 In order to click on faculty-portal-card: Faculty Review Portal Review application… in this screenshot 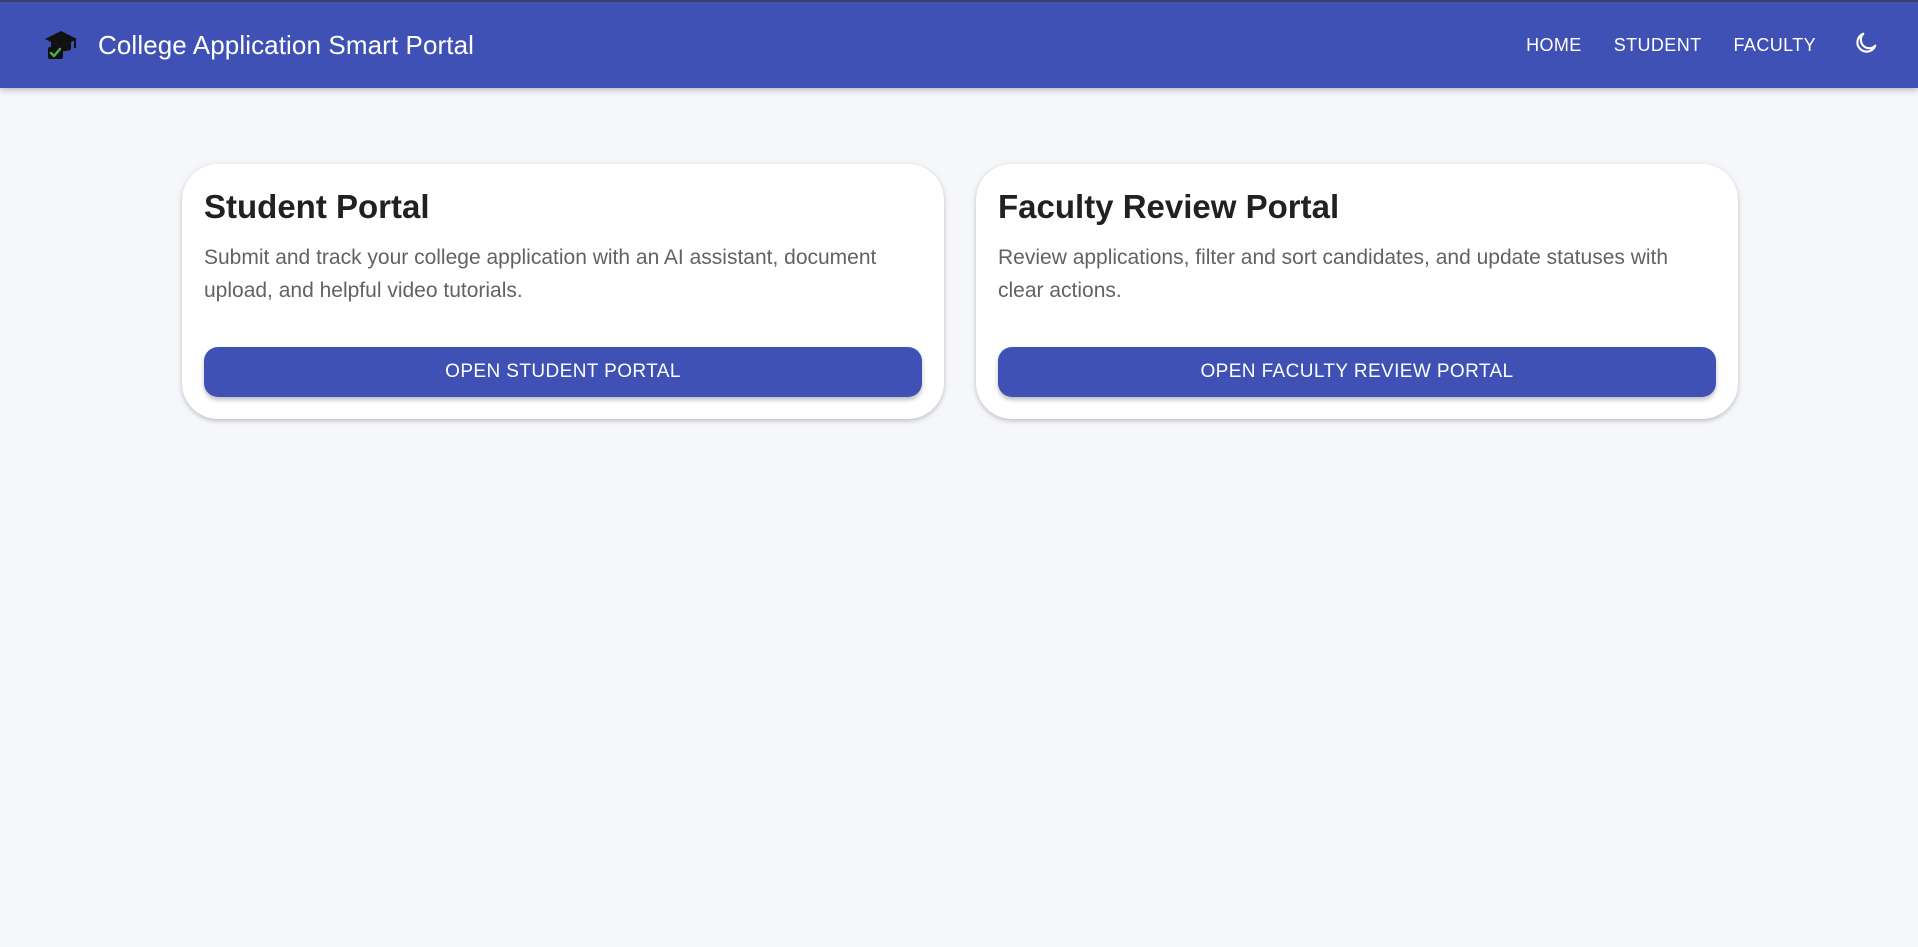, I will do `click(1357, 291)`.